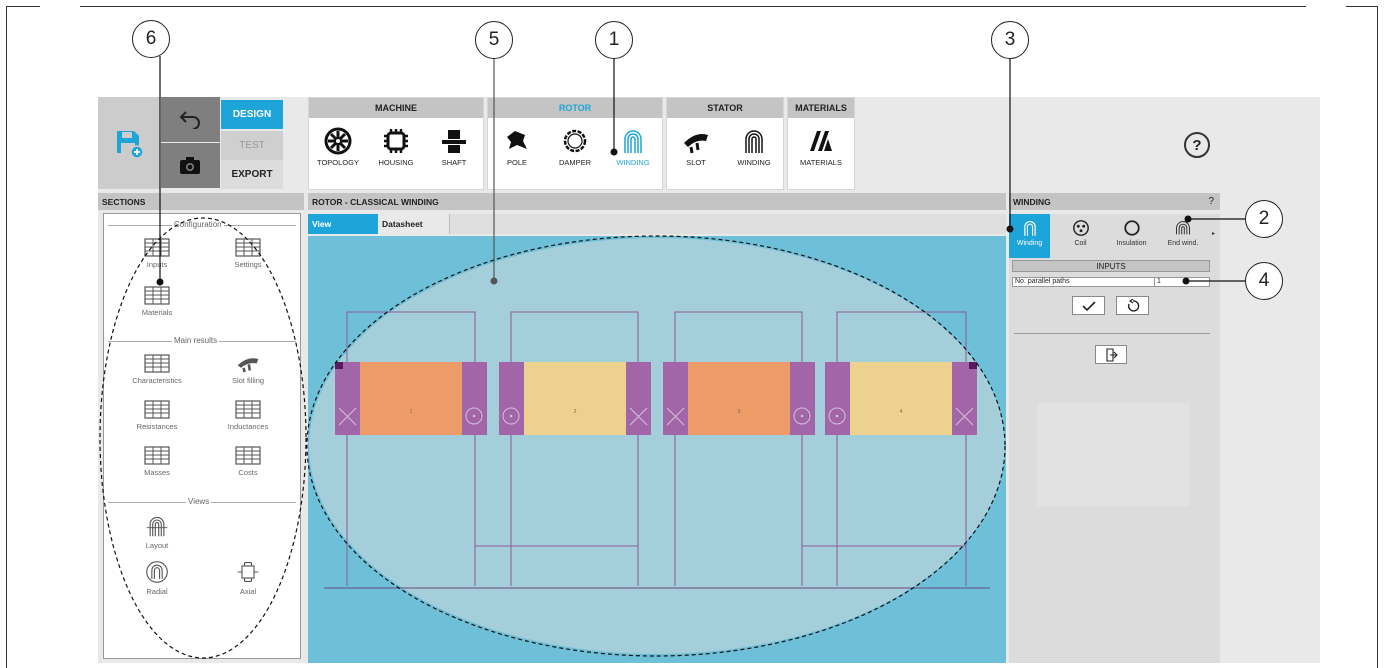  What do you see at coordinates (725, 143) in the screenshot?
I see `stator-group: STATOR SLOT WINDING` at bounding box center [725, 143].